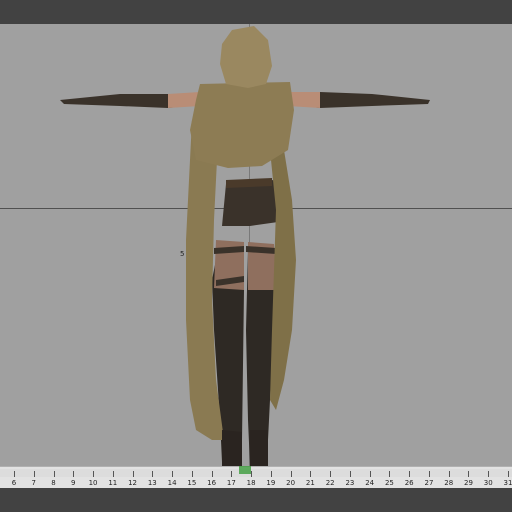  What do you see at coordinates (133, 483) in the screenshot?
I see `timeline-tick-label: 12` at bounding box center [133, 483].